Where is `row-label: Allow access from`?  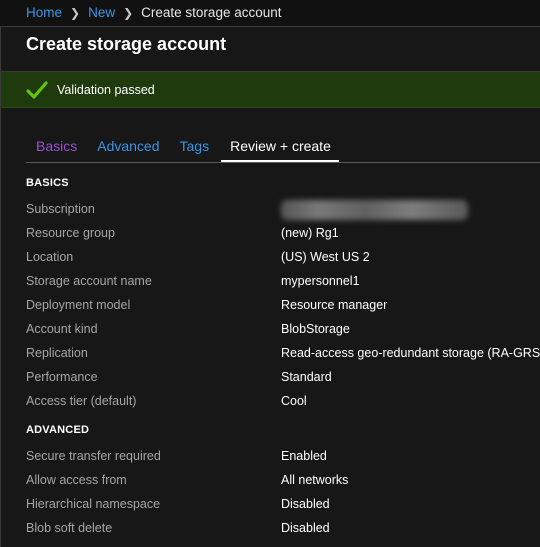
row-label: Allow access from is located at coordinates (76, 480).